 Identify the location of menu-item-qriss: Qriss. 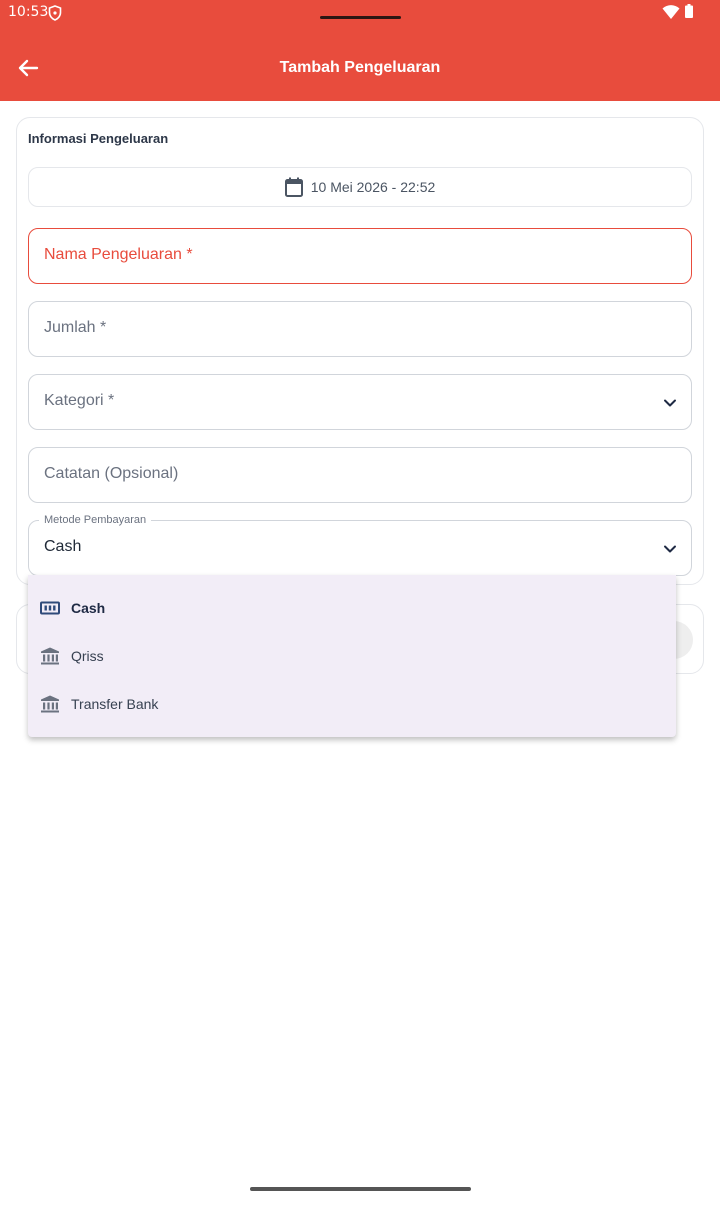
(352, 656).